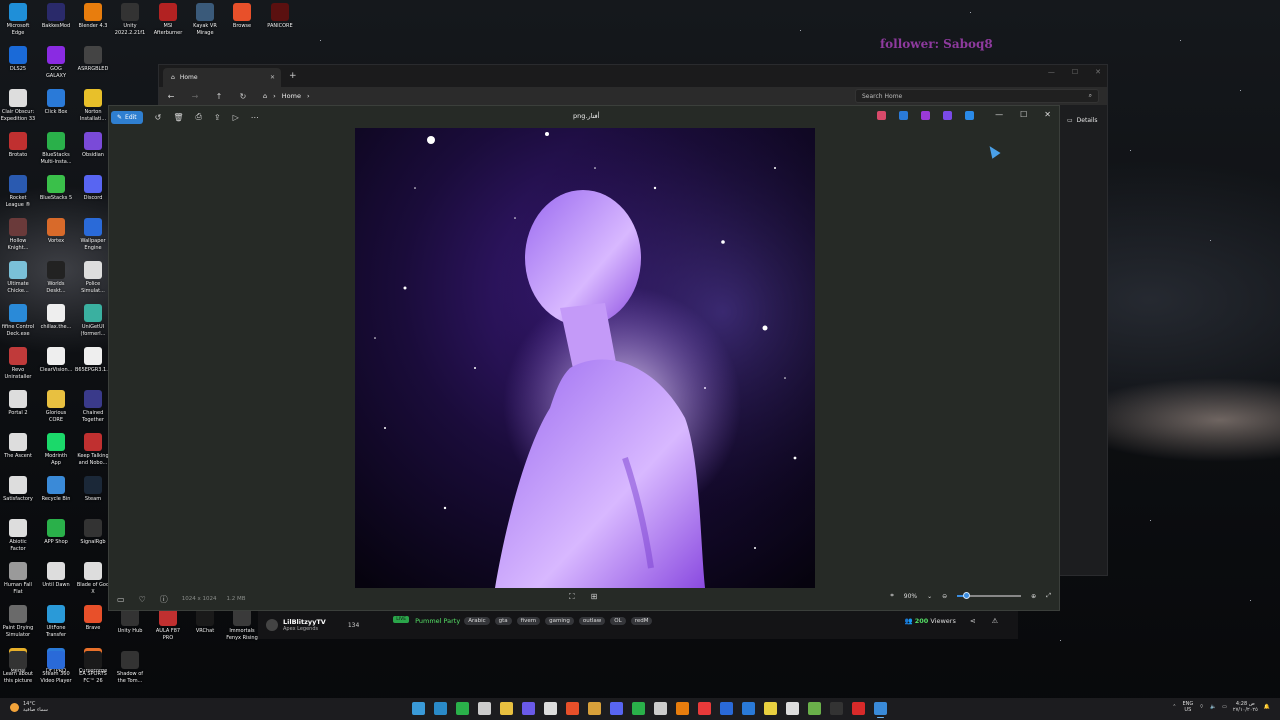 This screenshot has height=720, width=1280. What do you see at coordinates (995, 621) in the screenshot?
I see `report-warning-icon: ⚠` at bounding box center [995, 621].